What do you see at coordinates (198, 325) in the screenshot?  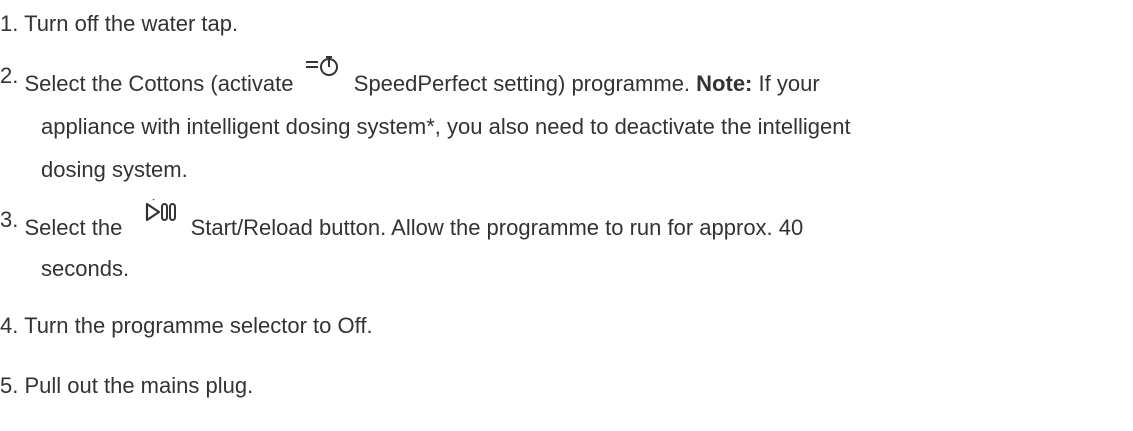 I see `step-text: Turn the programme selector to Off.` at bounding box center [198, 325].